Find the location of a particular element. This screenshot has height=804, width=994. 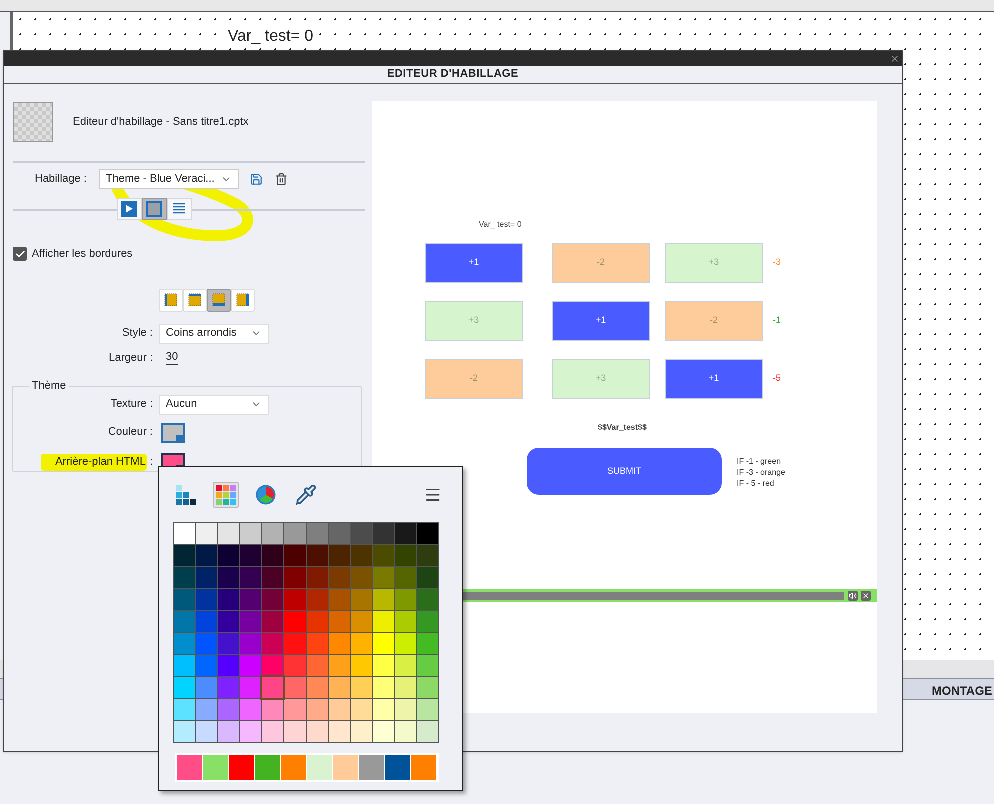

trash-icon is located at coordinates (281, 179).